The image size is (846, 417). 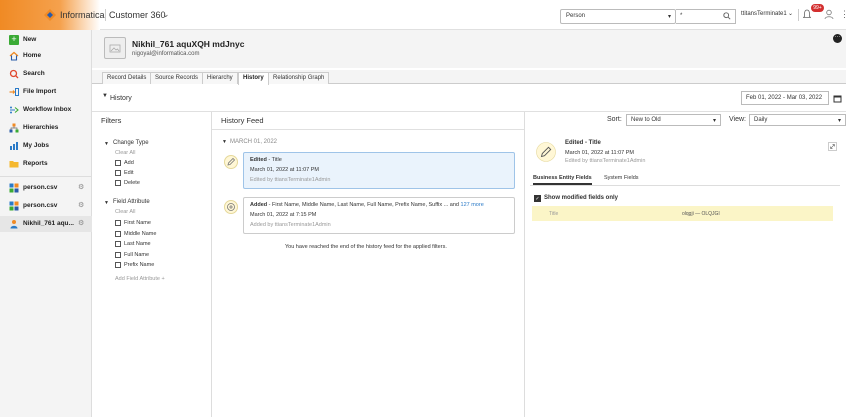 I want to click on nav-item-home: Home, so click(x=46, y=56).